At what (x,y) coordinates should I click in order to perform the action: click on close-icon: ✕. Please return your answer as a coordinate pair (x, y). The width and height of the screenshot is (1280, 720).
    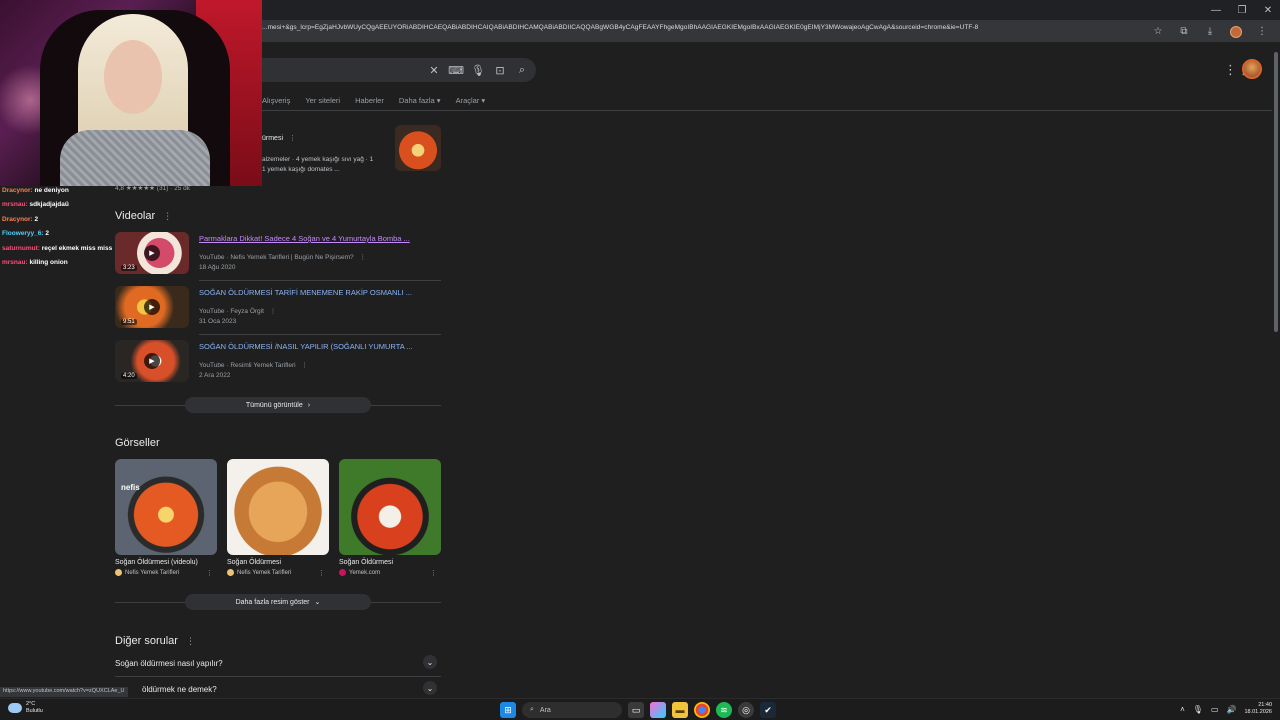
    Looking at the image, I should click on (1268, 10).